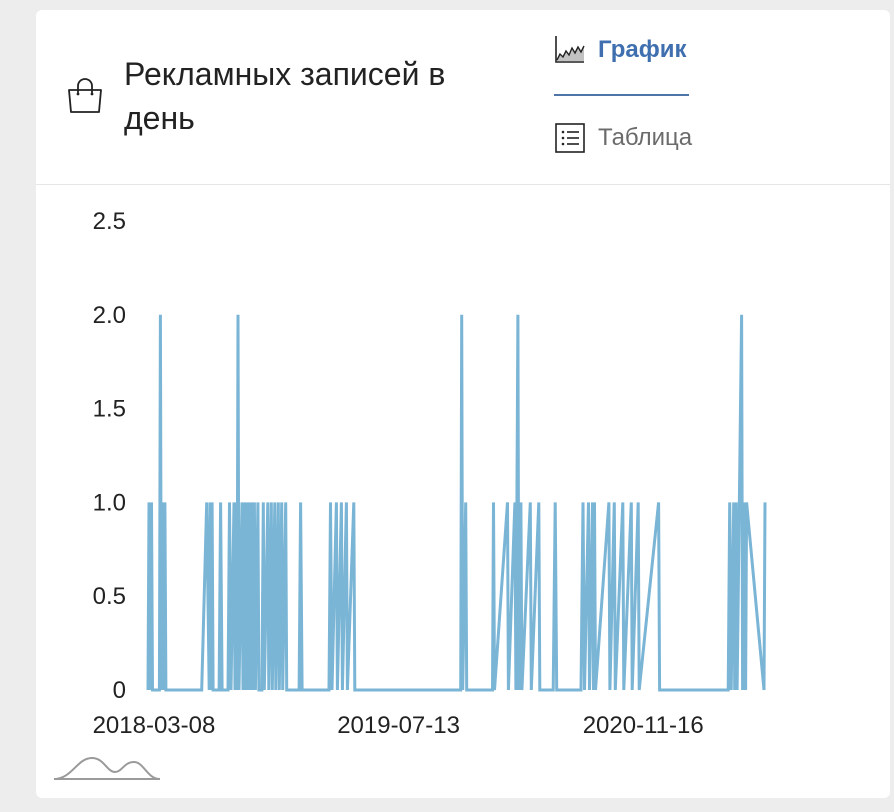  Describe the element at coordinates (621, 95) in the screenshot. I see `active-tab-indicator` at that location.